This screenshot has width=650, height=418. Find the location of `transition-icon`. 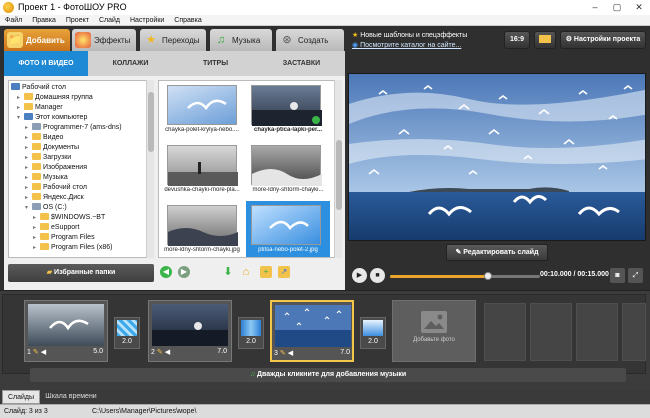

transition-icon is located at coordinates (373, 328).